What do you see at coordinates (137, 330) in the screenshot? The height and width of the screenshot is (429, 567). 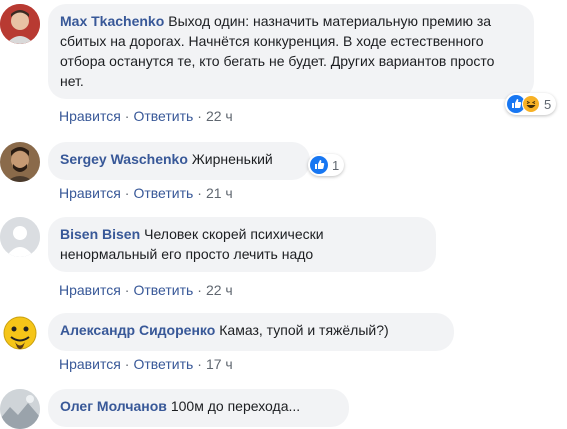 I see `comment-author: Александр Сидоренко` at bounding box center [137, 330].